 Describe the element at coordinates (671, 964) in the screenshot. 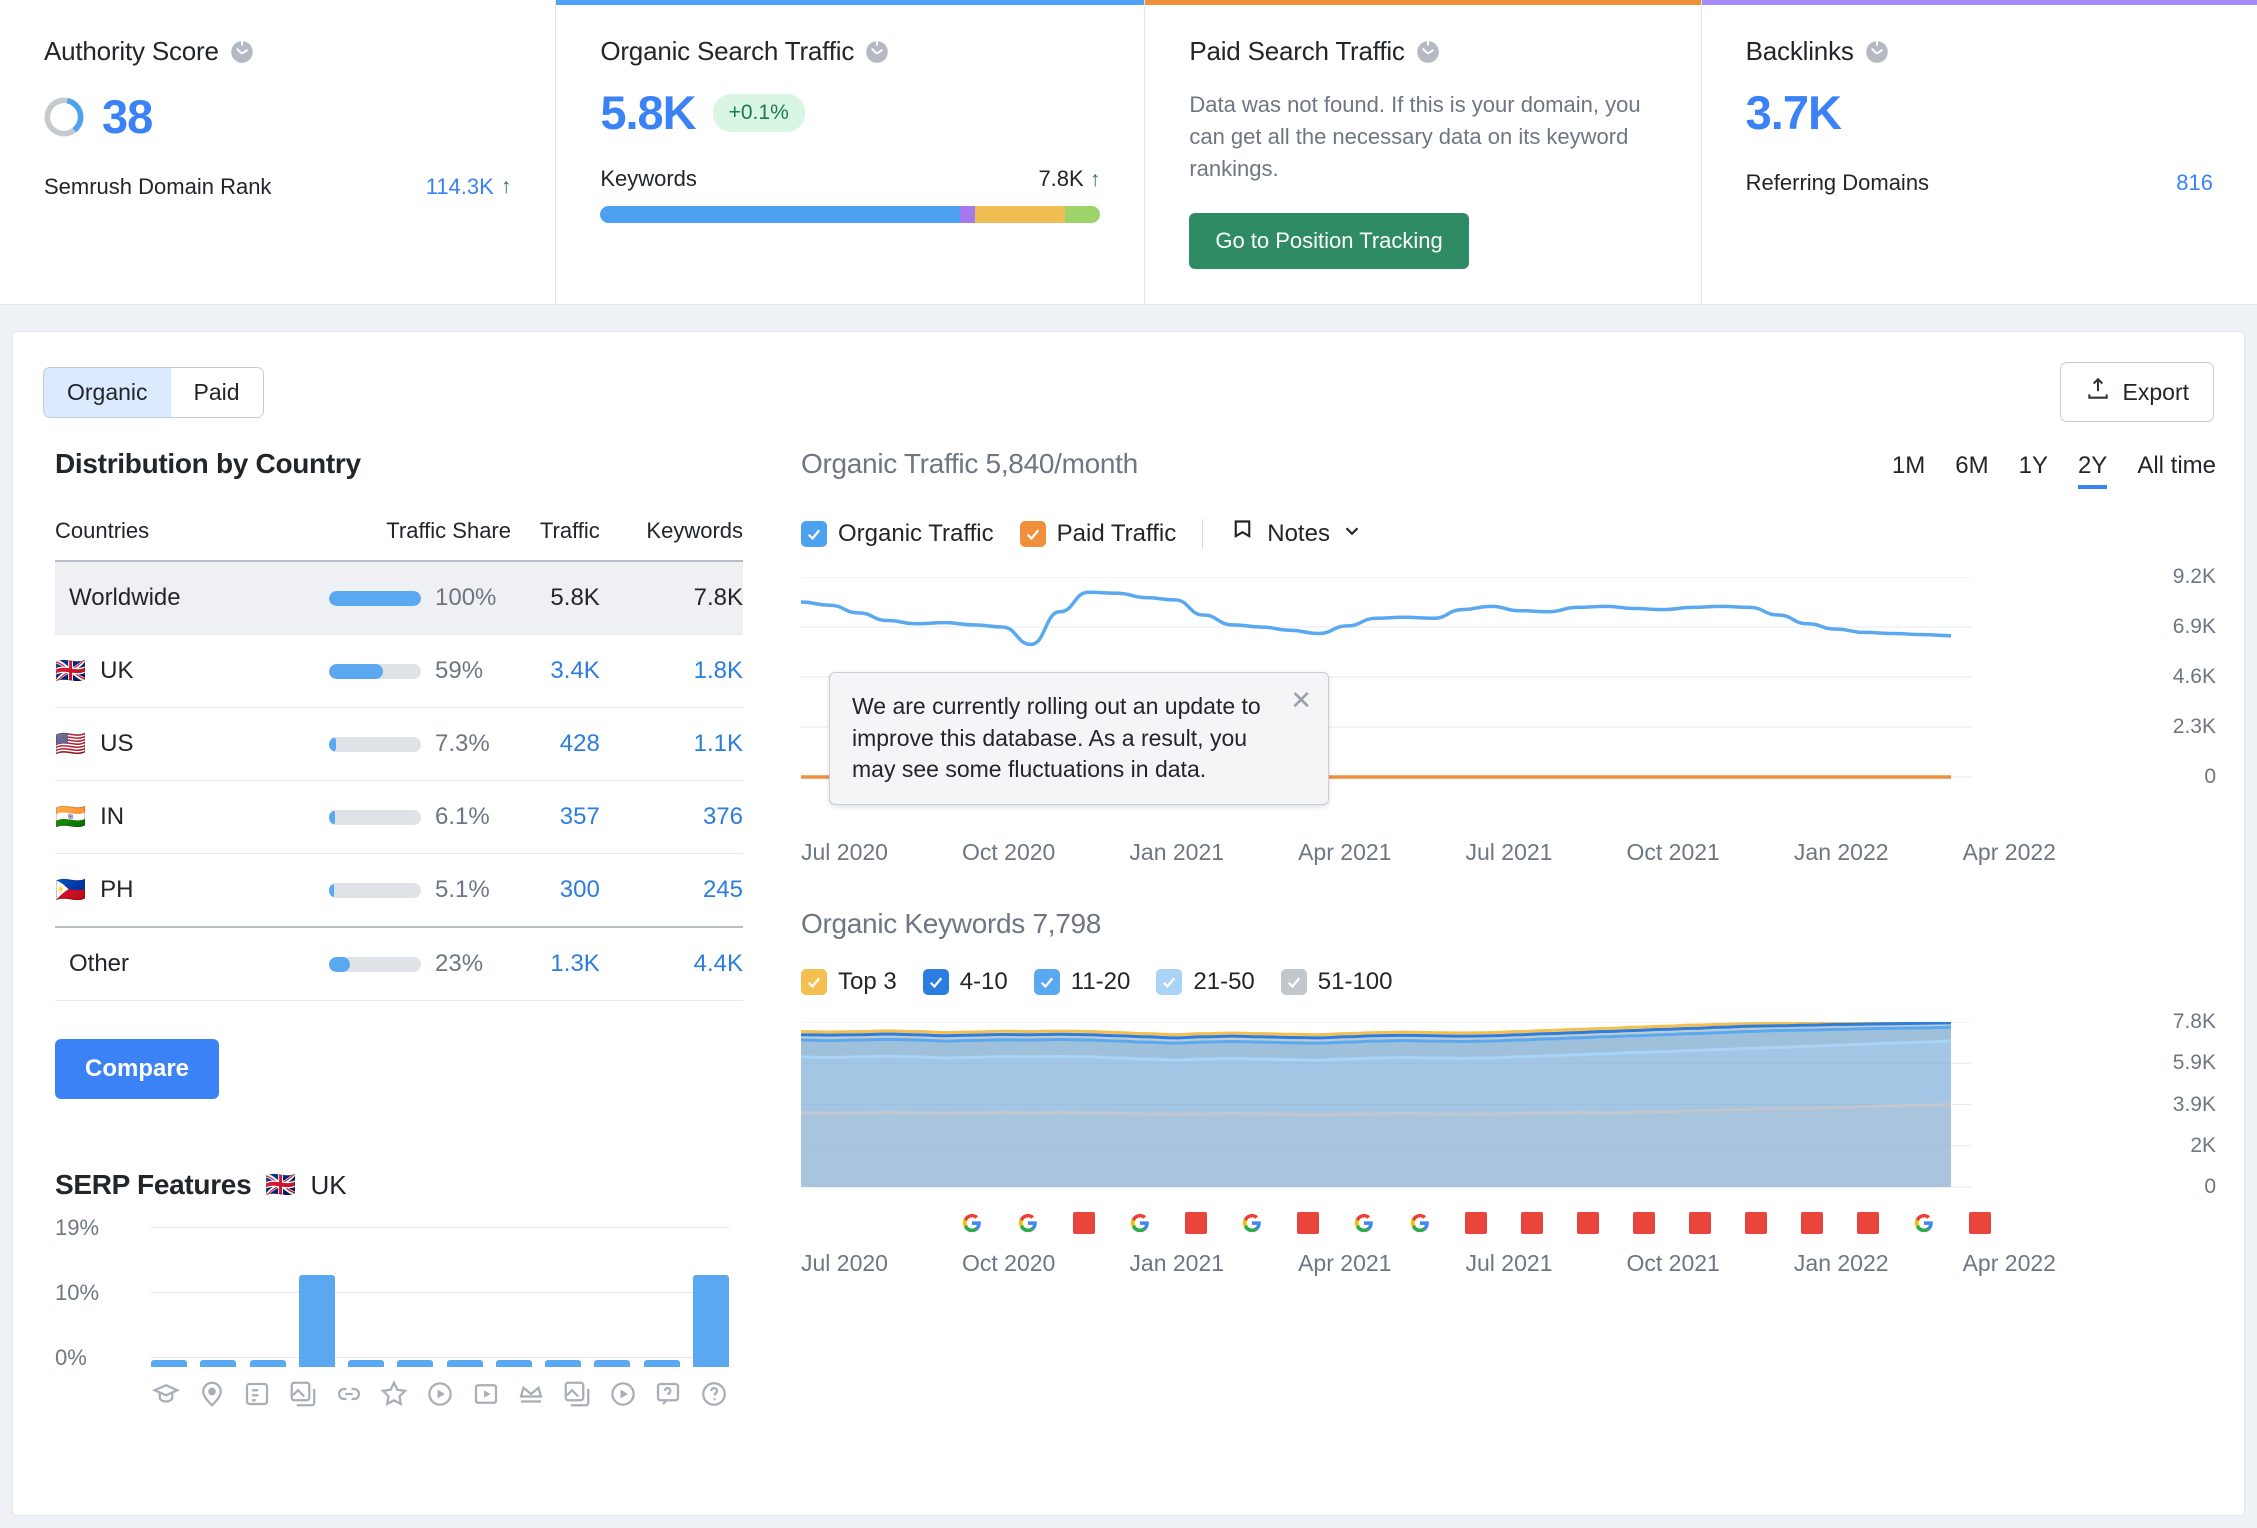

I see `keywords-cell: 4.4K` at that location.